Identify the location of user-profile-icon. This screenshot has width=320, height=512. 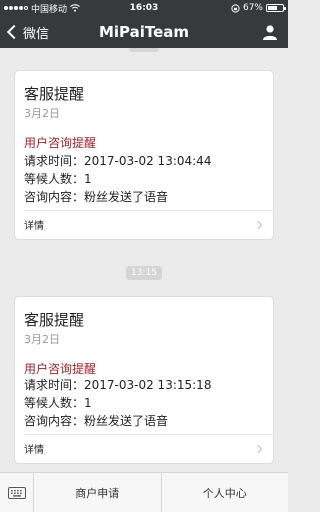
(270, 32).